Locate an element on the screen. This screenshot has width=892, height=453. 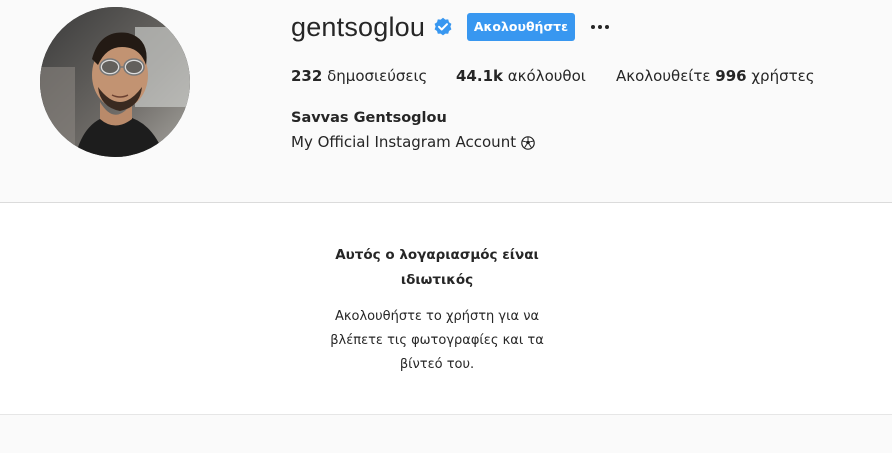
full-name: Savvas Gentsoglou is located at coordinates (369, 118).